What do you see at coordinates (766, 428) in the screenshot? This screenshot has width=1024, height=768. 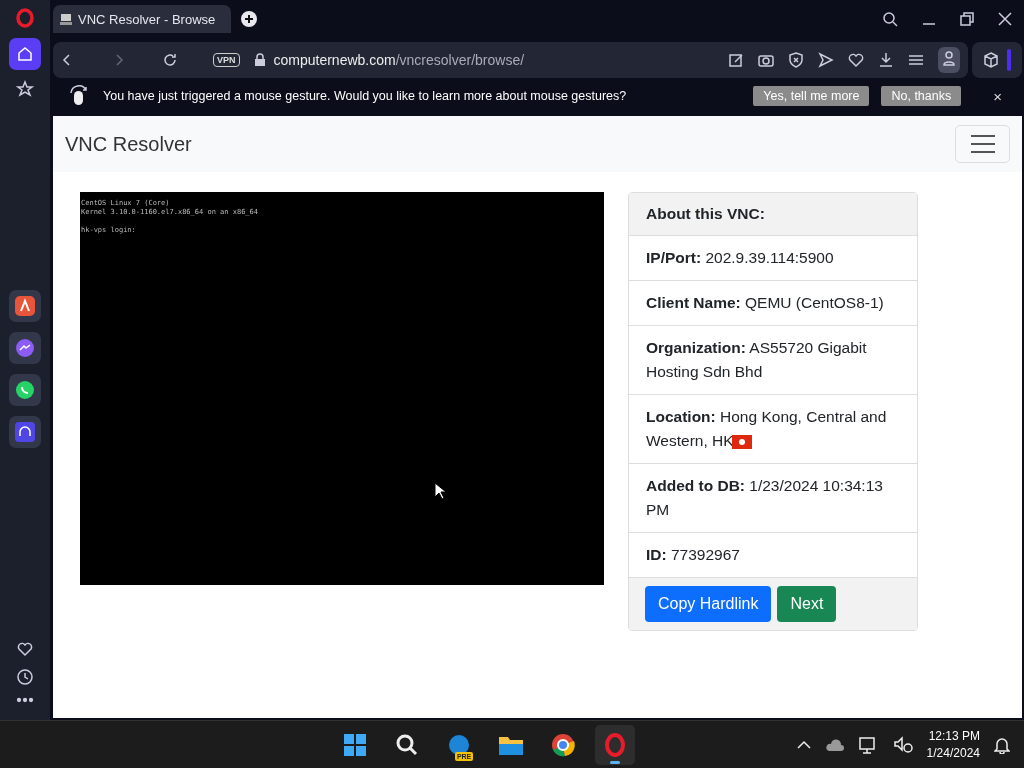 I see `info-text: Location: Hong Kong, Central and Western, HK` at bounding box center [766, 428].